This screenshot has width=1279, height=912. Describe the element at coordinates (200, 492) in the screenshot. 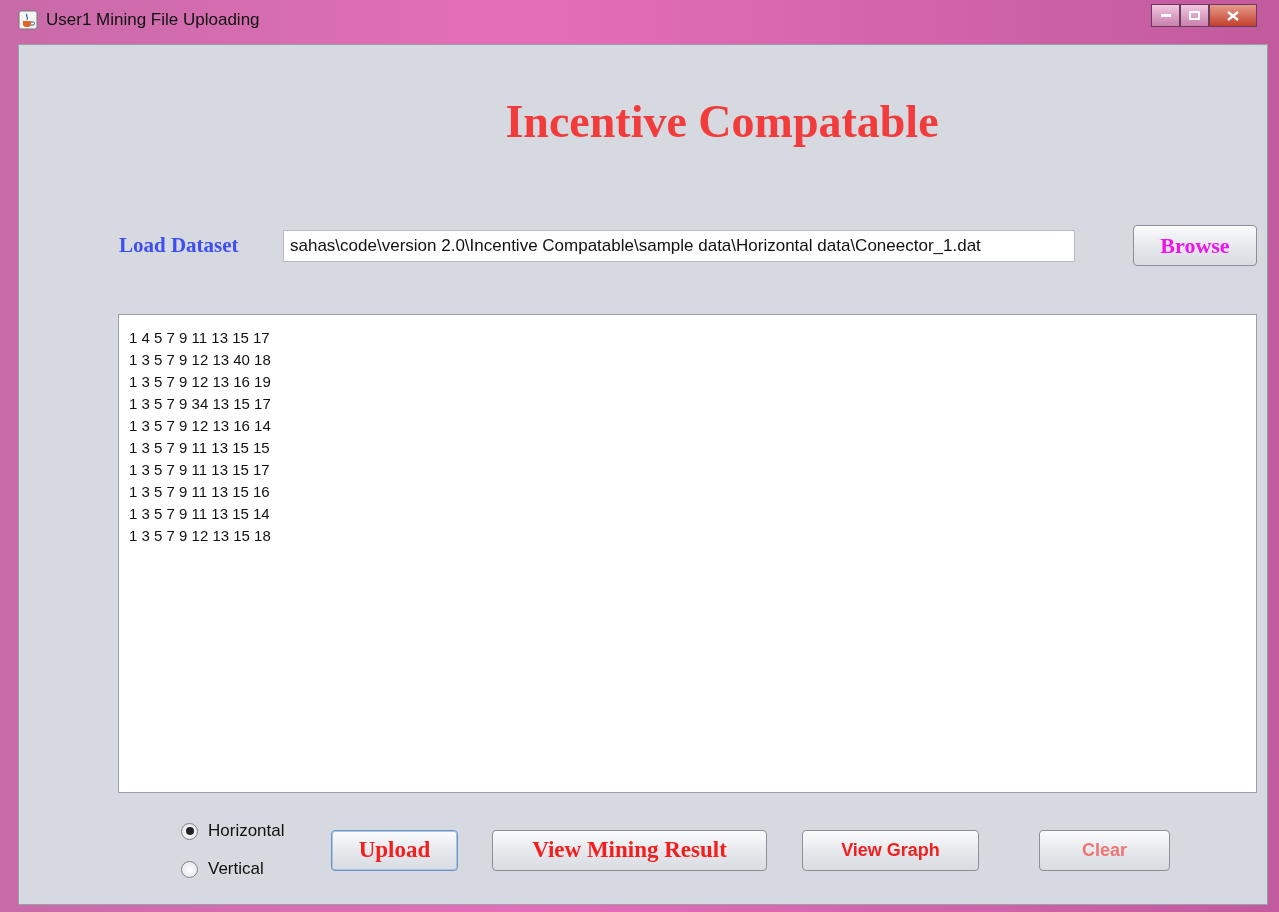

I see `data-line: 1 3 5 7 9 11 13 15 16` at that location.